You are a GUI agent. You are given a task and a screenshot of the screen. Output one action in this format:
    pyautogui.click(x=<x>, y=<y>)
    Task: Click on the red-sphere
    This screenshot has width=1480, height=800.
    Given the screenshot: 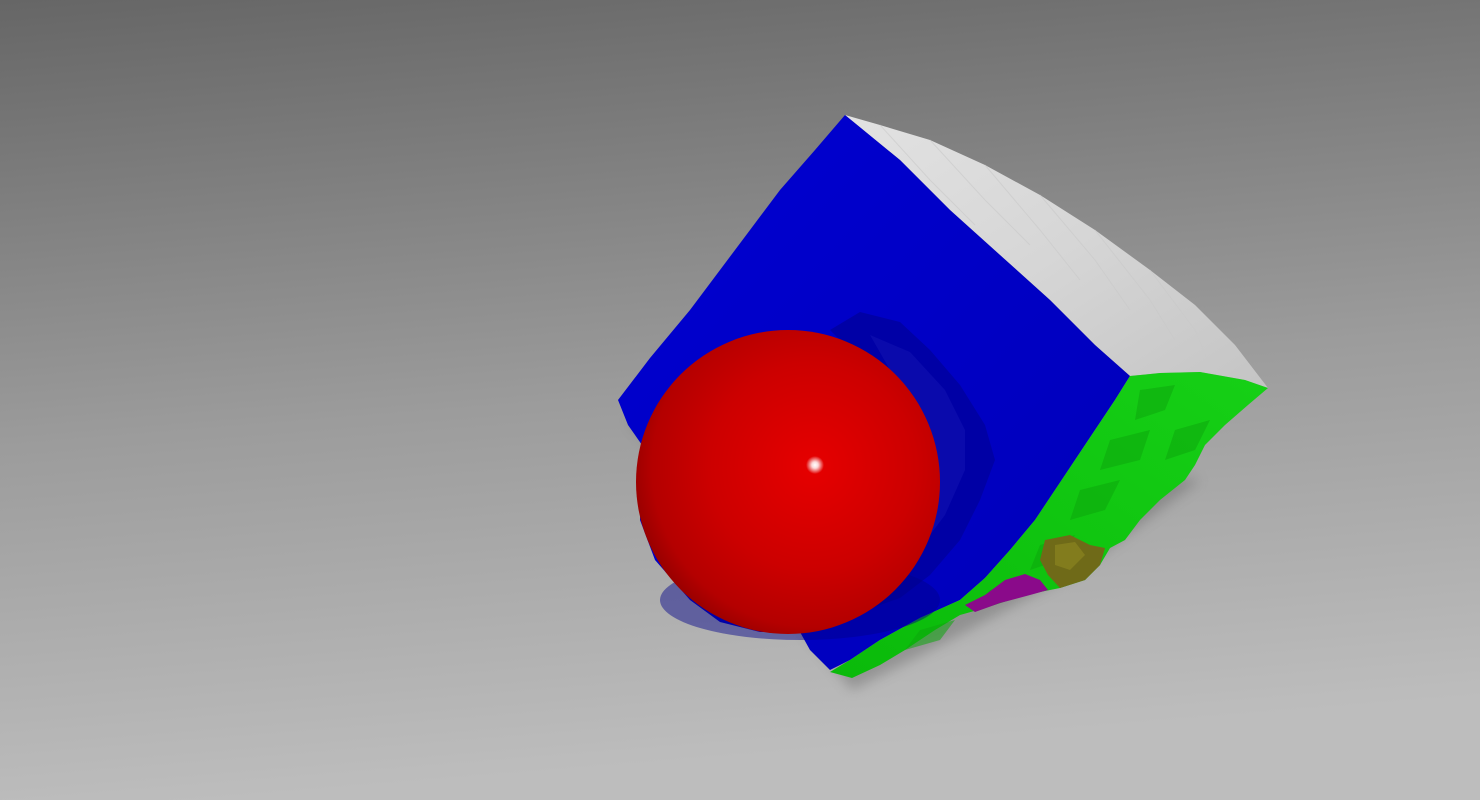 What is the action you would take?
    pyautogui.click(x=788, y=482)
    